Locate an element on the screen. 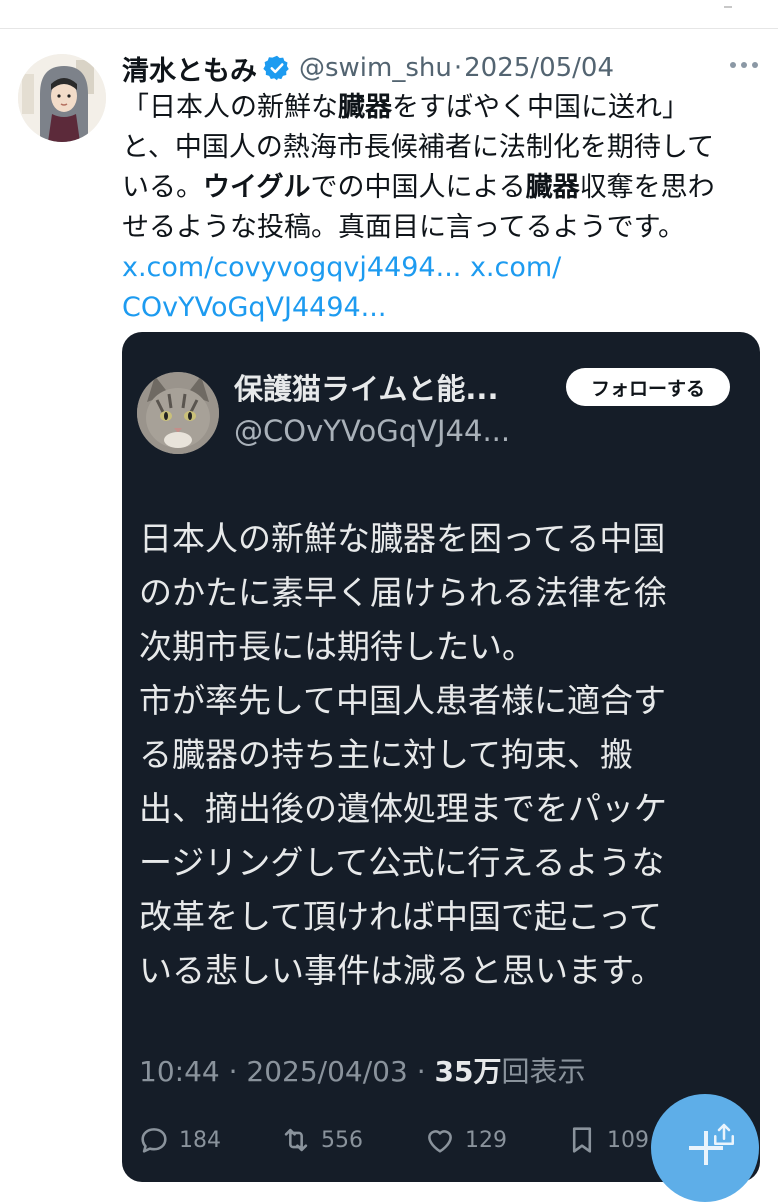  like-action: 129 is located at coordinates (465, 1140).